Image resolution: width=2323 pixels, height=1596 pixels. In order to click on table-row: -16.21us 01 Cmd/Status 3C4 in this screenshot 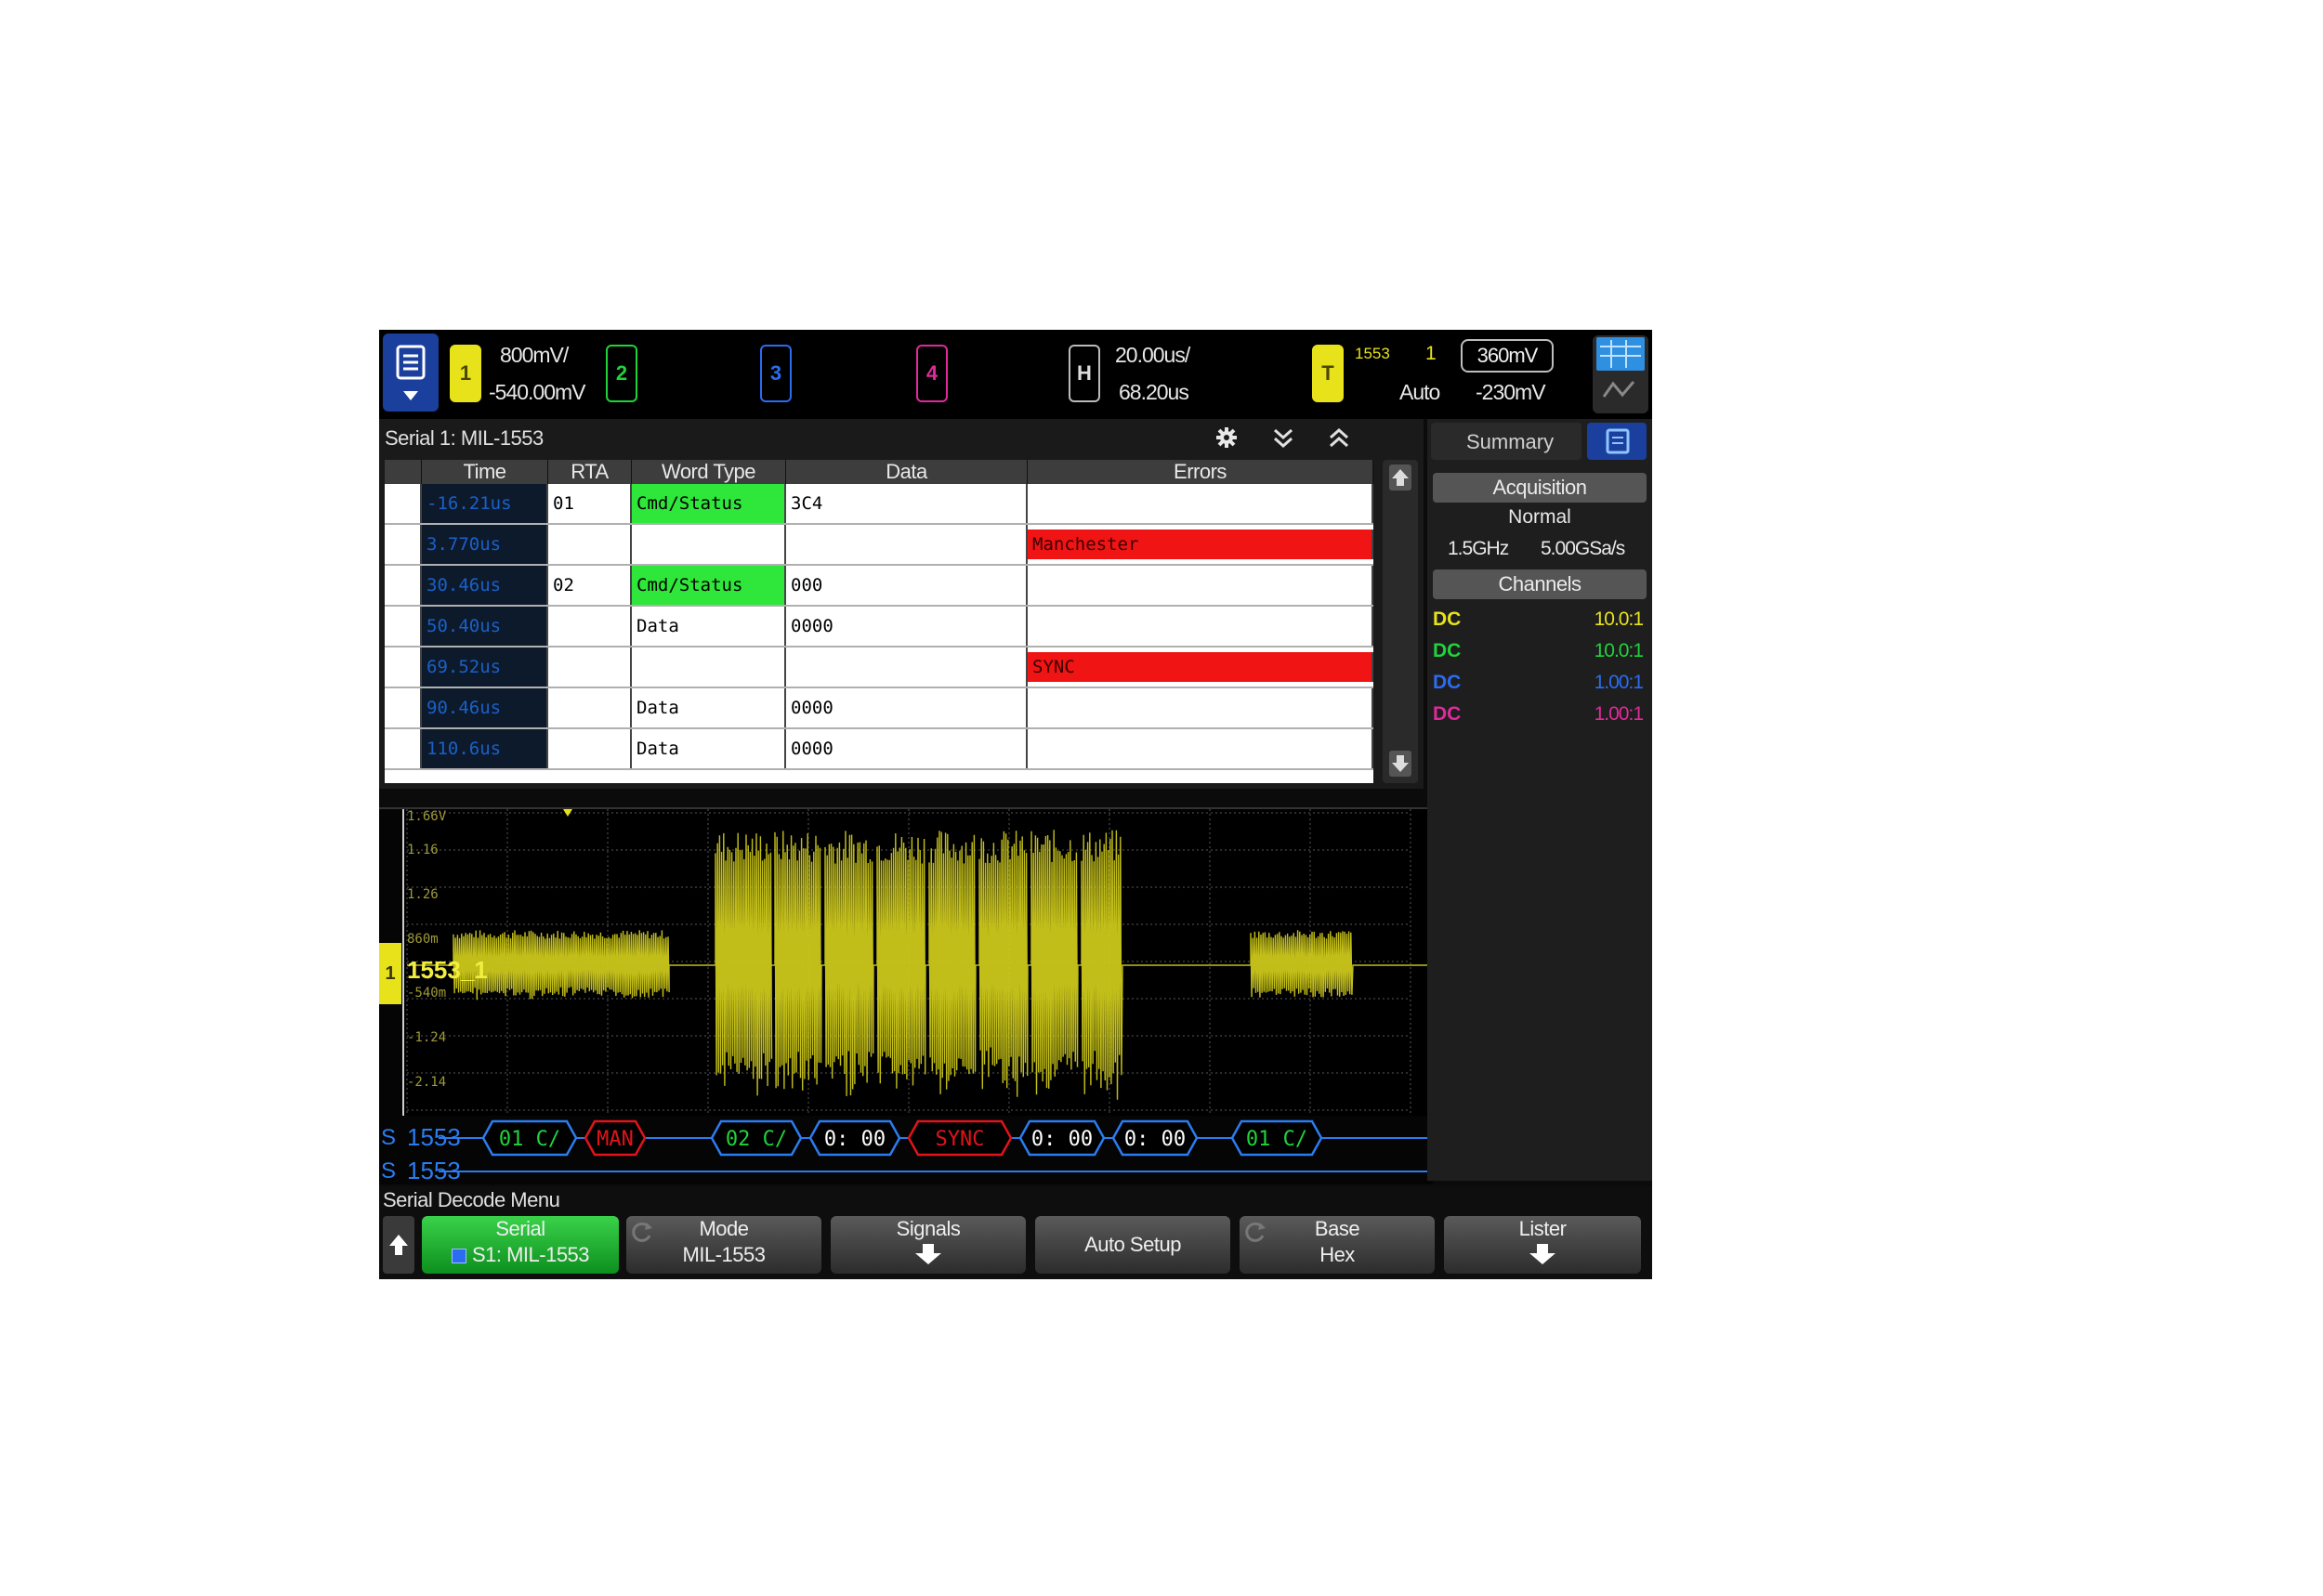, I will do `click(879, 505)`.